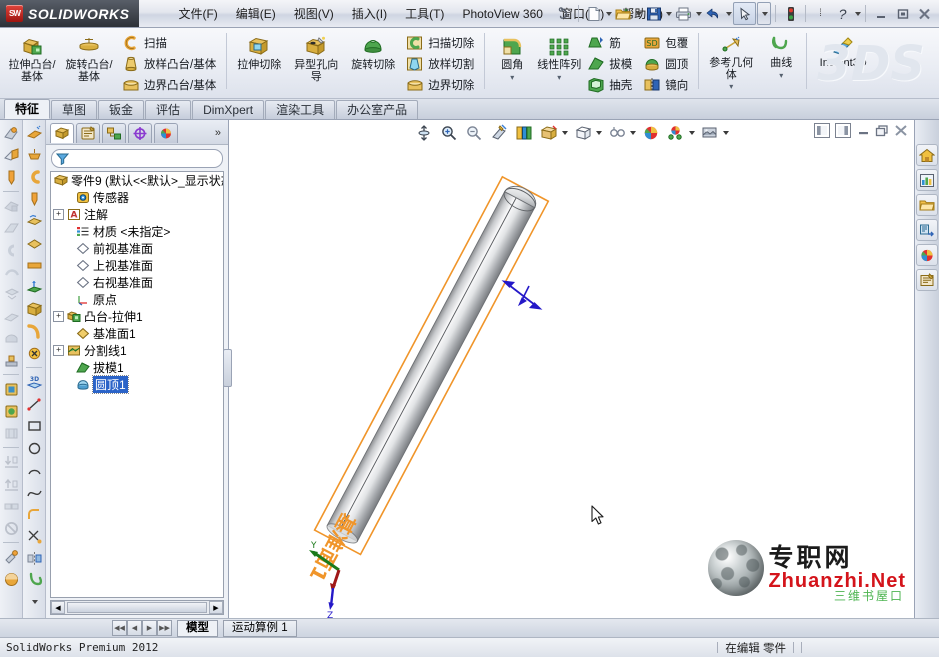  What do you see at coordinates (666, 85) in the screenshot?
I see `mirror-button: 镜向` at bounding box center [666, 85].